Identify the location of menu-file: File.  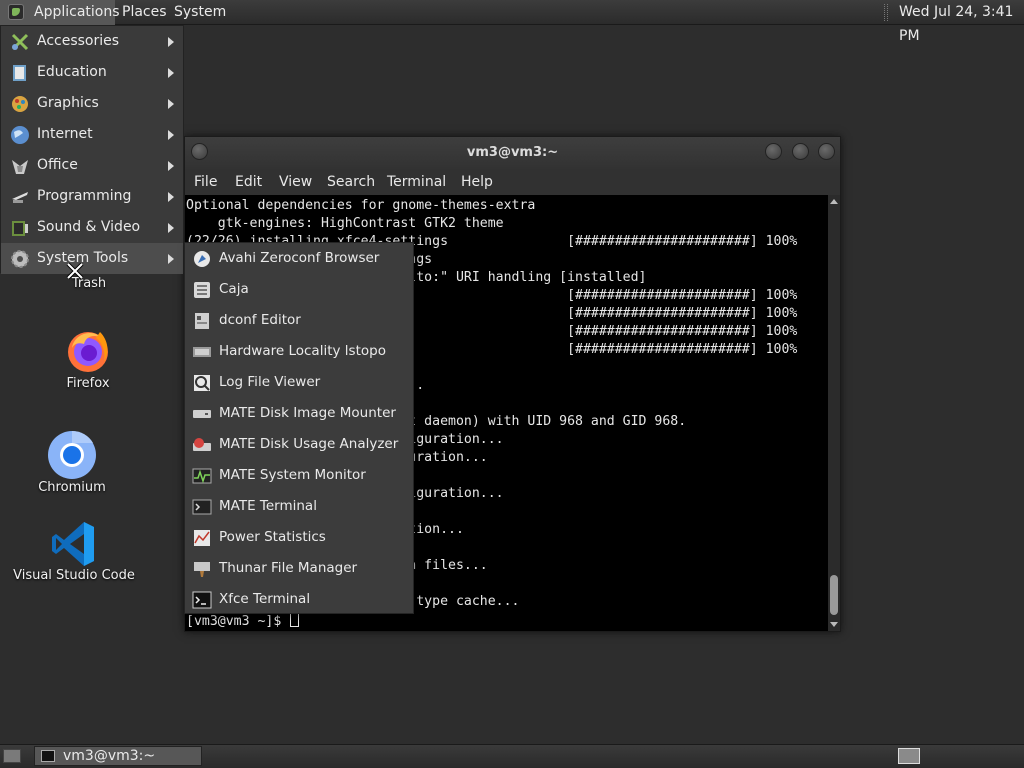
(205, 182).